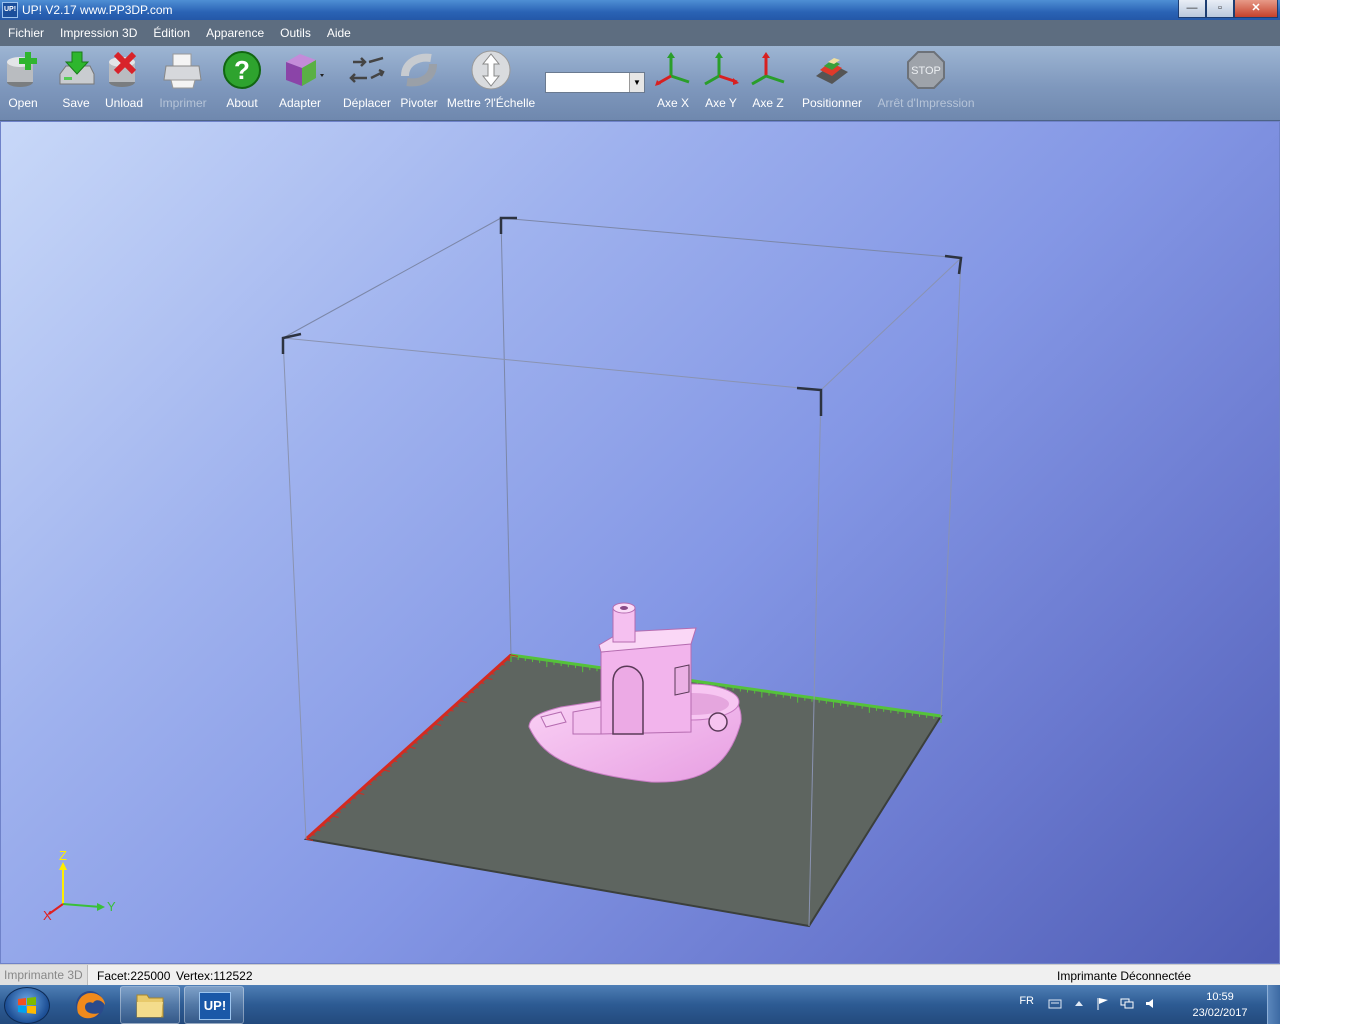 This screenshot has height=1026, width=1345. I want to click on move-button: Déplacer, so click(367, 80).